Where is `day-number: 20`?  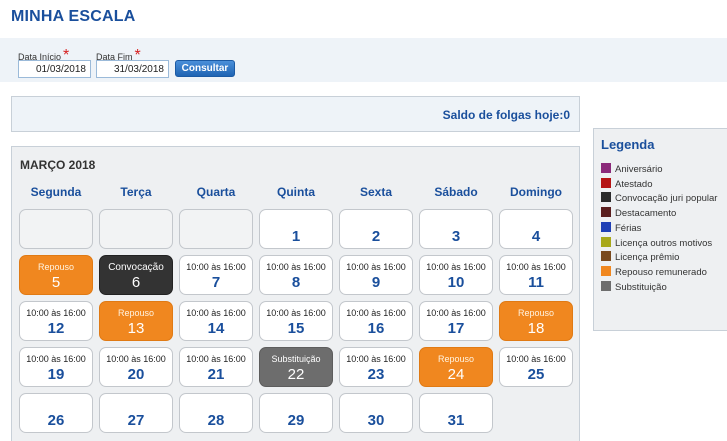 day-number: 20 is located at coordinates (136, 374).